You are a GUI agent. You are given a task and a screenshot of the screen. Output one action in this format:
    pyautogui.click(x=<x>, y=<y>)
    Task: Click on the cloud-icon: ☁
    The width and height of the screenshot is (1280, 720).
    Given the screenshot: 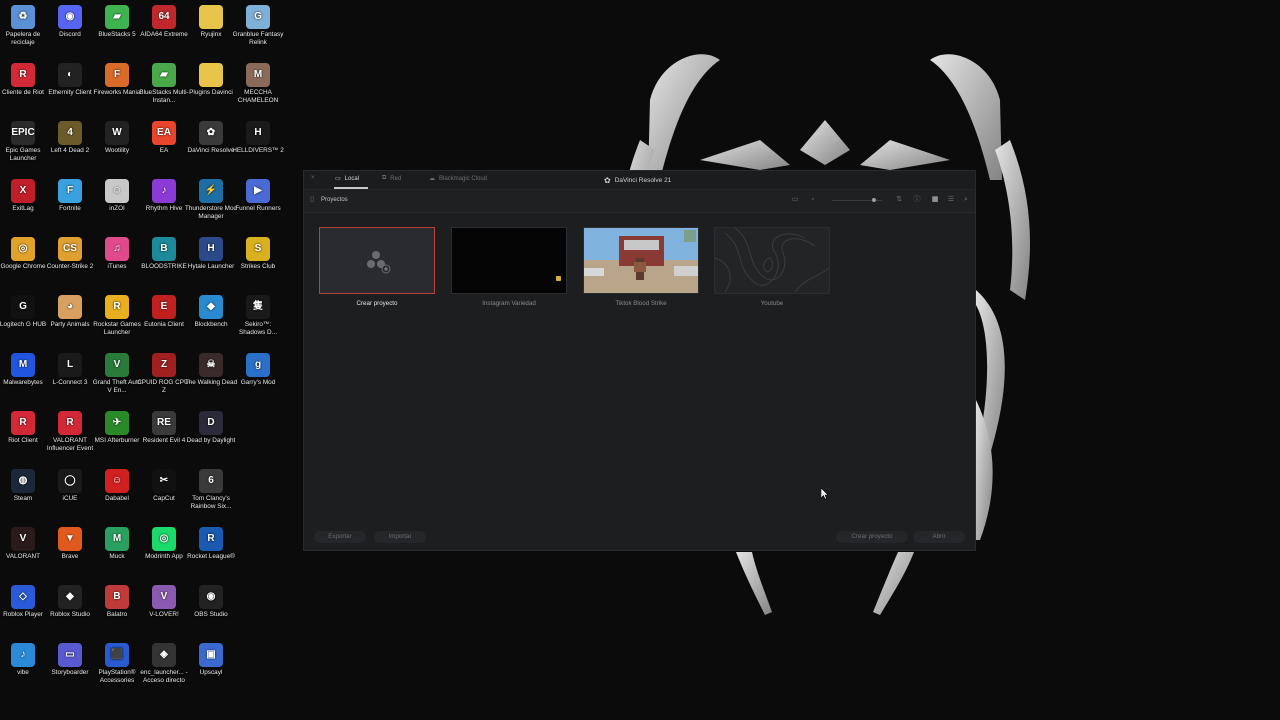 What is the action you would take?
    pyautogui.click(x=432, y=179)
    